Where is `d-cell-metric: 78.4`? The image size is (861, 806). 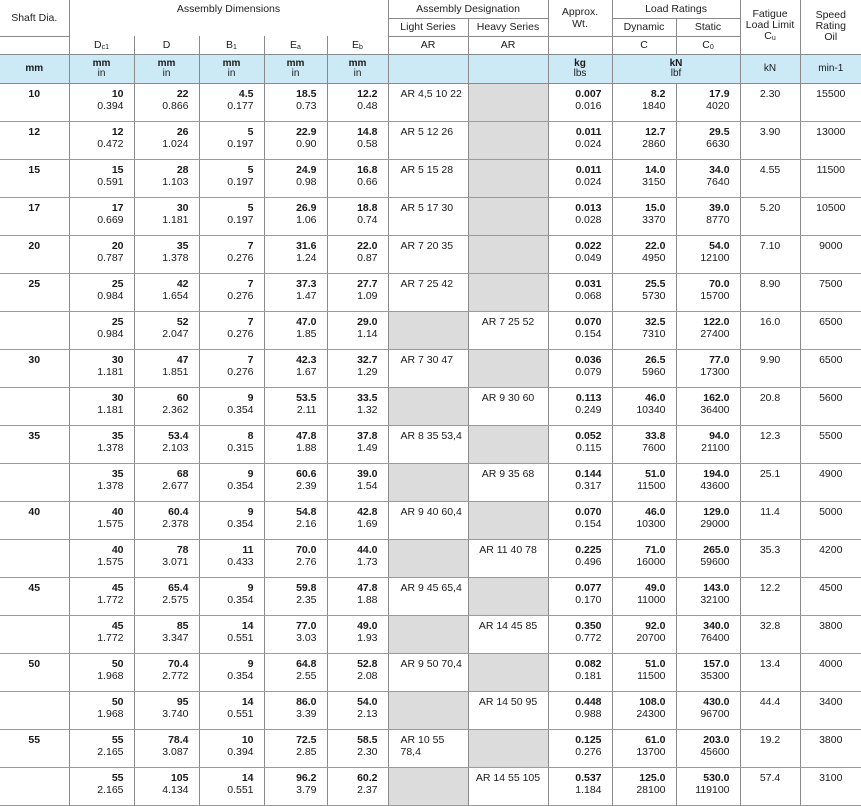
d-cell-metric: 78.4 is located at coordinates (178, 739).